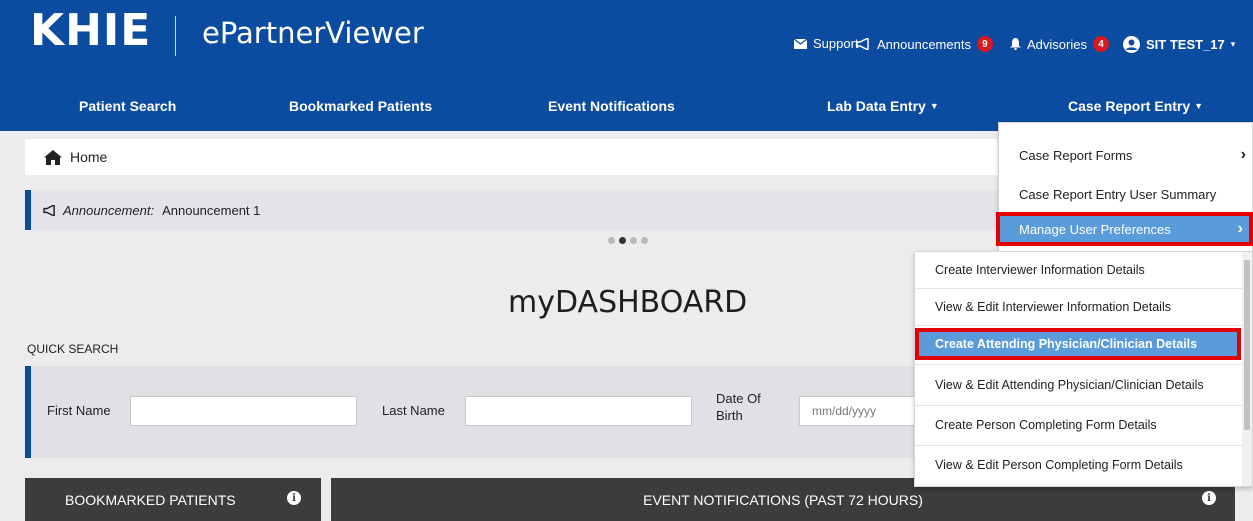 The image size is (1253, 521). I want to click on carousel-indicators, so click(628, 240).